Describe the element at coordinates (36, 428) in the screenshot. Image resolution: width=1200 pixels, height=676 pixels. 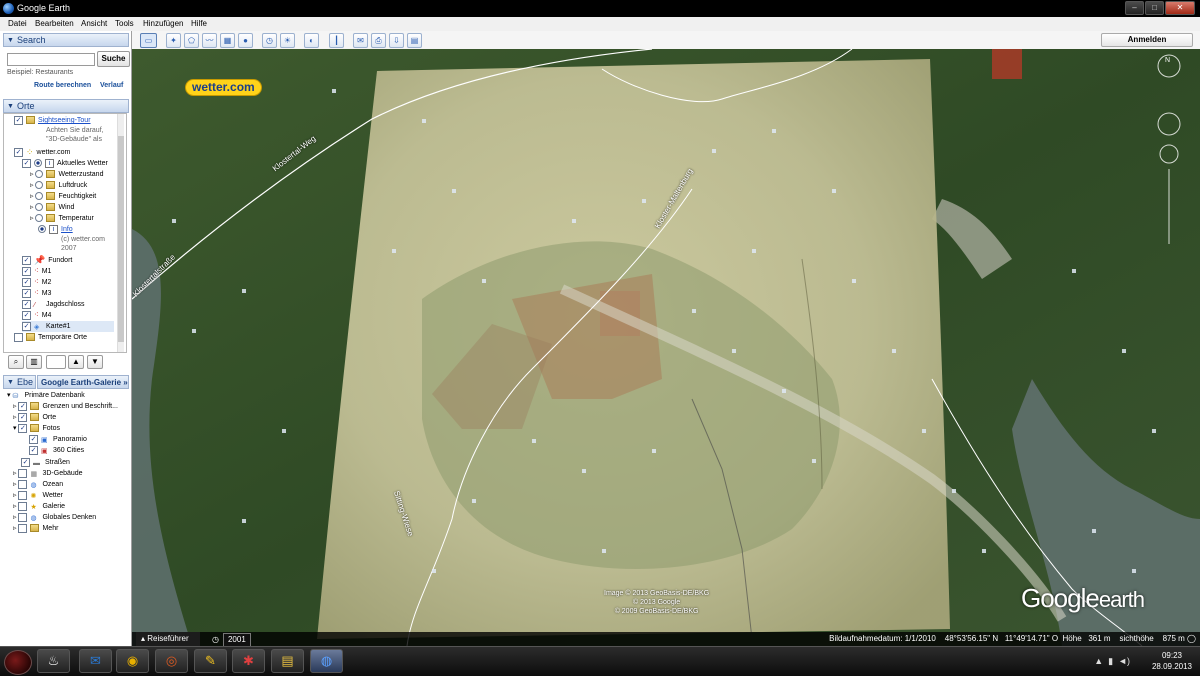
I see `layer-photos: ▾ ✓ Fotos` at that location.